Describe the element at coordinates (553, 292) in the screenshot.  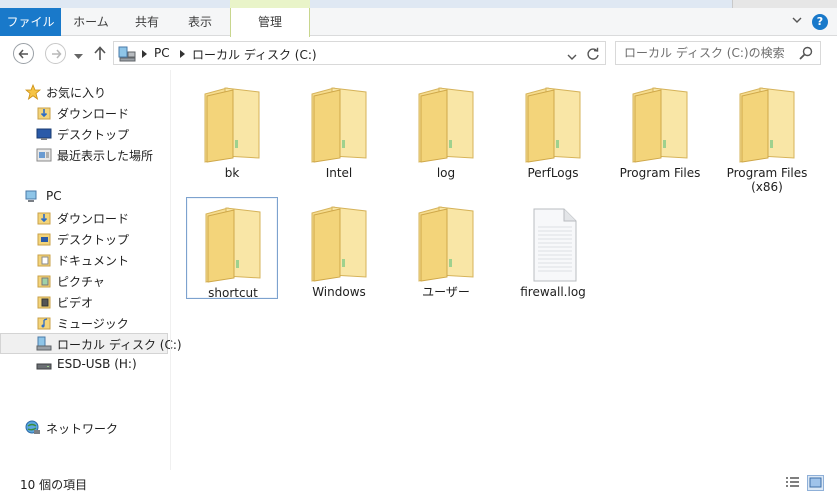
I see `item-name: firewall.log` at that location.